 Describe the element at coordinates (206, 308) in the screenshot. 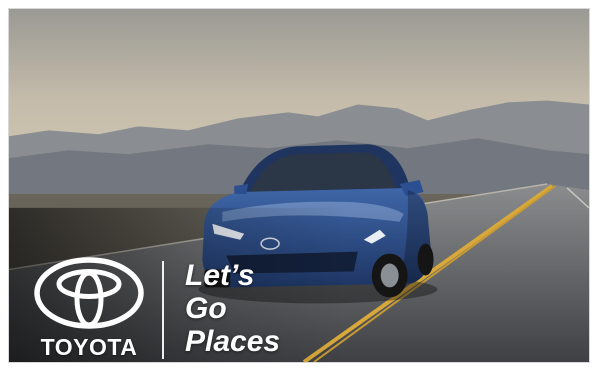

I see `tagline-line-2: Go` at that location.